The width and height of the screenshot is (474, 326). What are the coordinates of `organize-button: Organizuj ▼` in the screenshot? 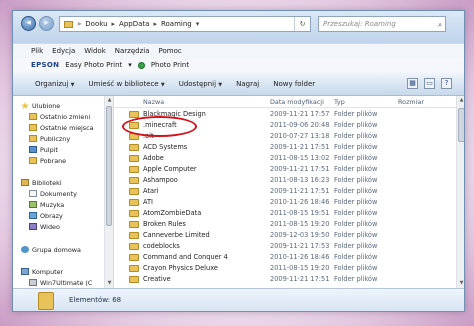 It's located at (55, 84).